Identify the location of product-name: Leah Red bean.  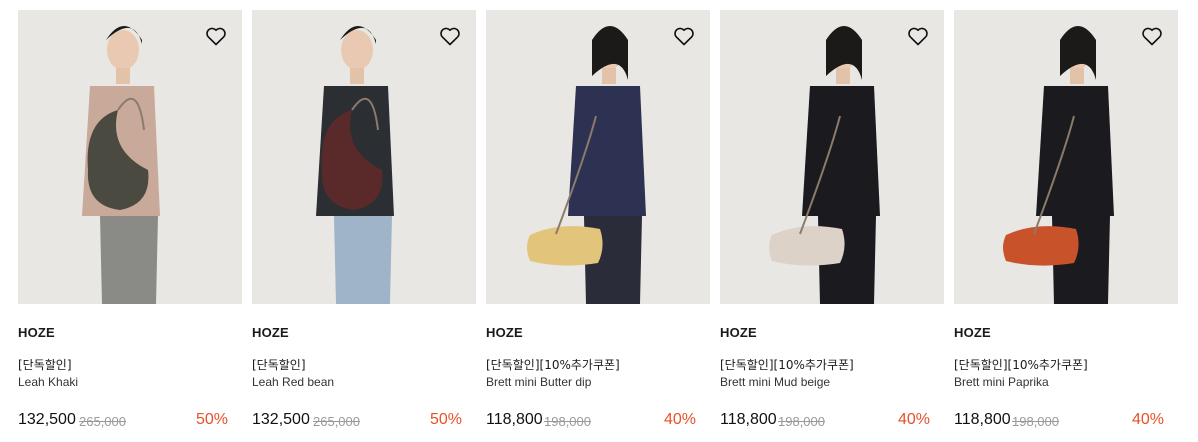
(293, 382).